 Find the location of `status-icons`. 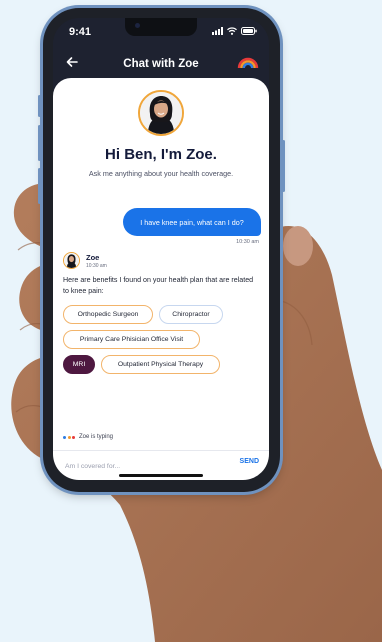

status-icons is located at coordinates (234, 31).